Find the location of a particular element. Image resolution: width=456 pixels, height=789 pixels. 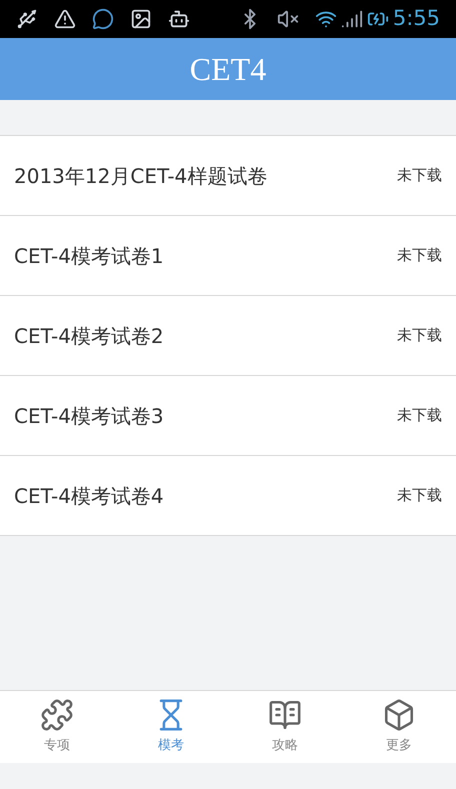

chat-icon is located at coordinates (103, 19).